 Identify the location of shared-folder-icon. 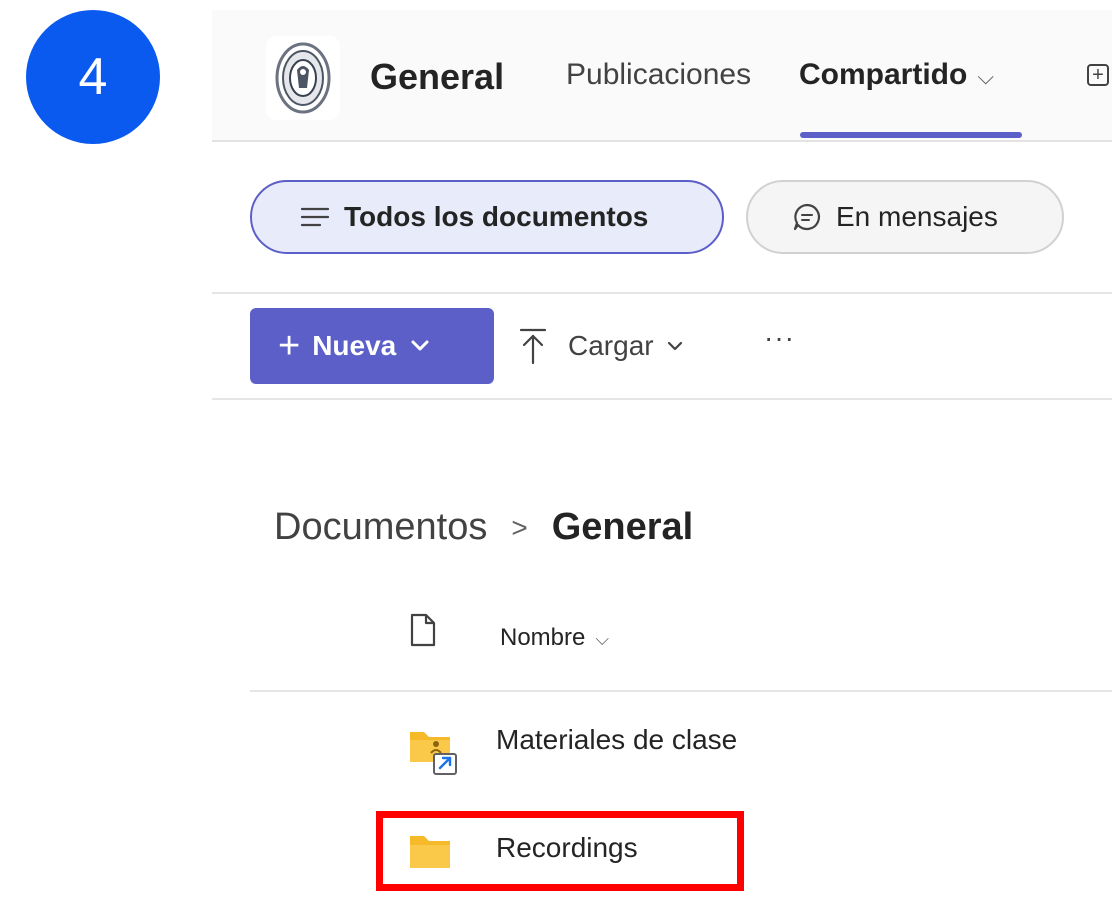
(434, 751).